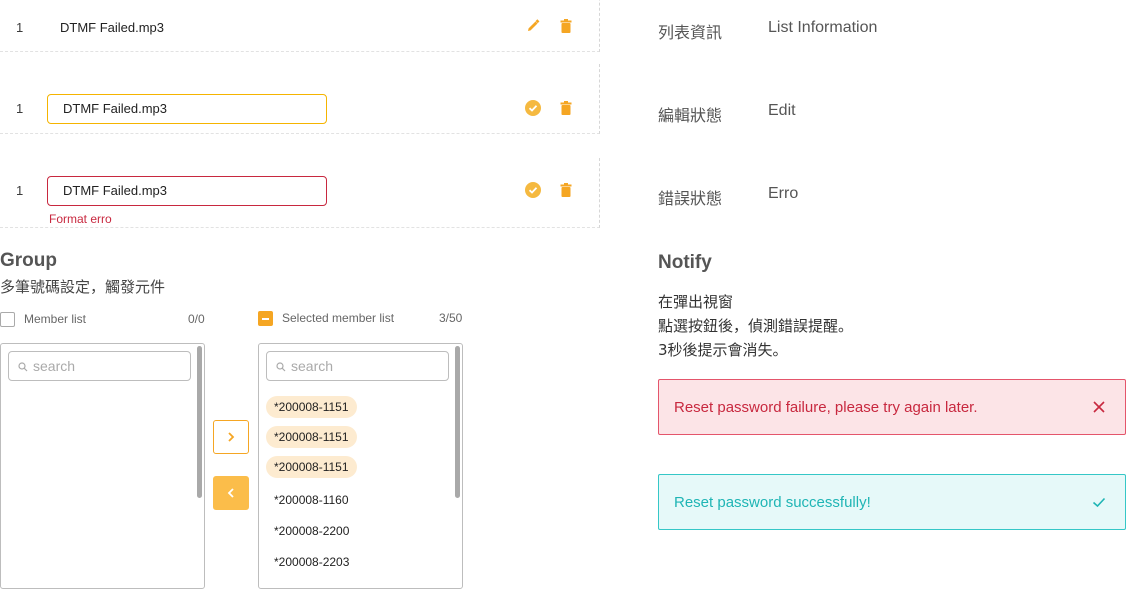 The image size is (1126, 589). Describe the element at coordinates (187, 109) in the screenshot. I see `filename-input-edit: DTMF Failed.mp3` at that location.